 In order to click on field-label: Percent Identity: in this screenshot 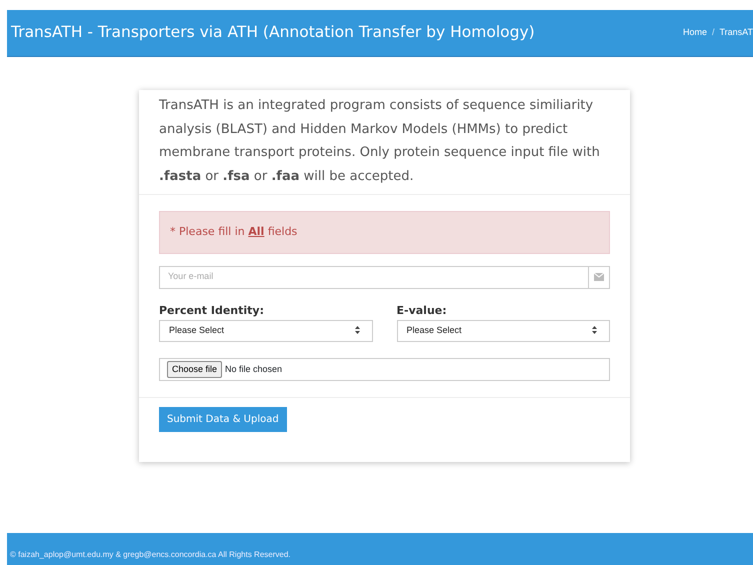, I will do `click(212, 310)`.